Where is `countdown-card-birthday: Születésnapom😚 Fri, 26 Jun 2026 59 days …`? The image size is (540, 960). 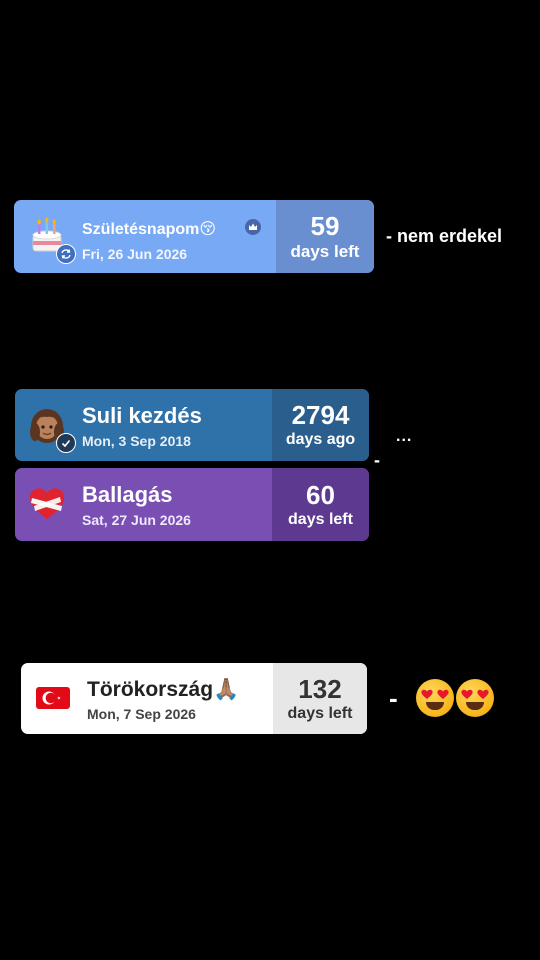
countdown-card-birthday: Születésnapom😚 Fri, 26 Jun 2026 59 days … is located at coordinates (194, 236).